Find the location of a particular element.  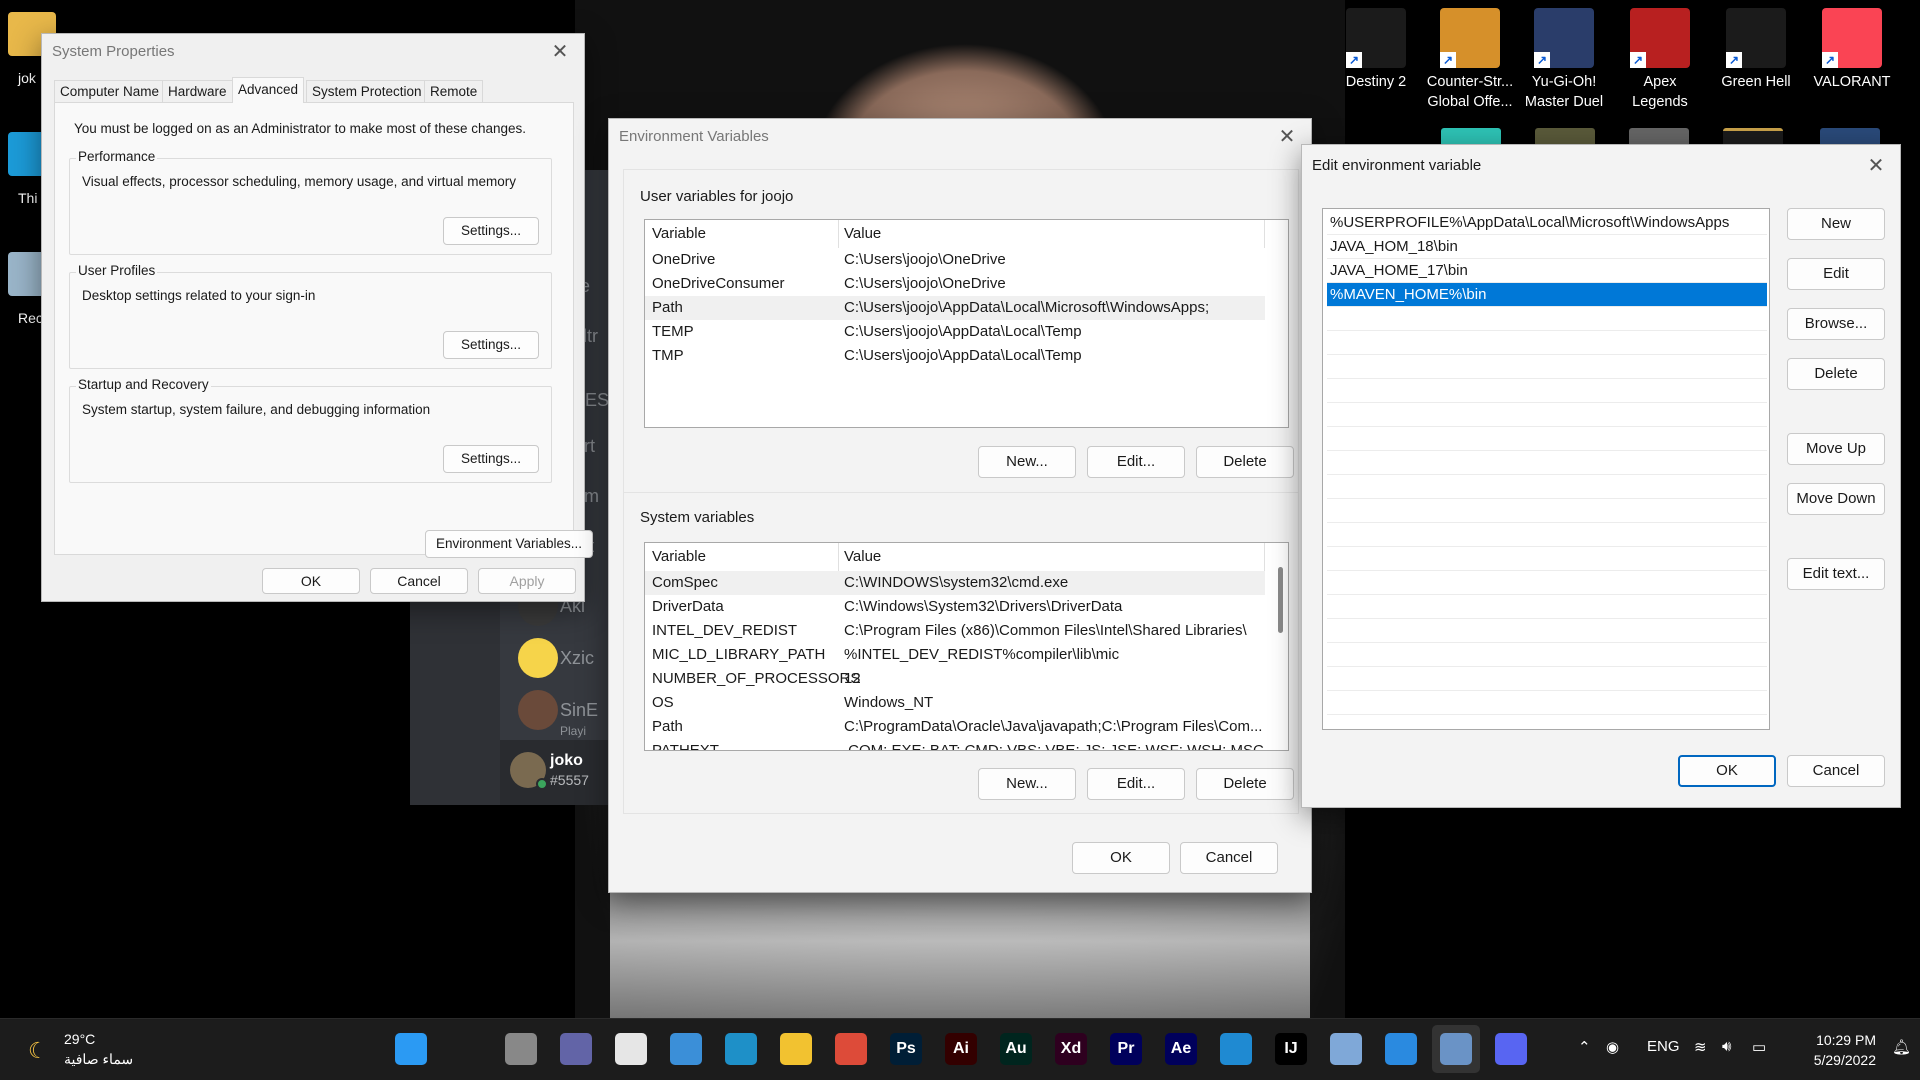

table-row: ComSpec C:\WINDOWS\system32\cmd.exe is located at coordinates (955, 583).